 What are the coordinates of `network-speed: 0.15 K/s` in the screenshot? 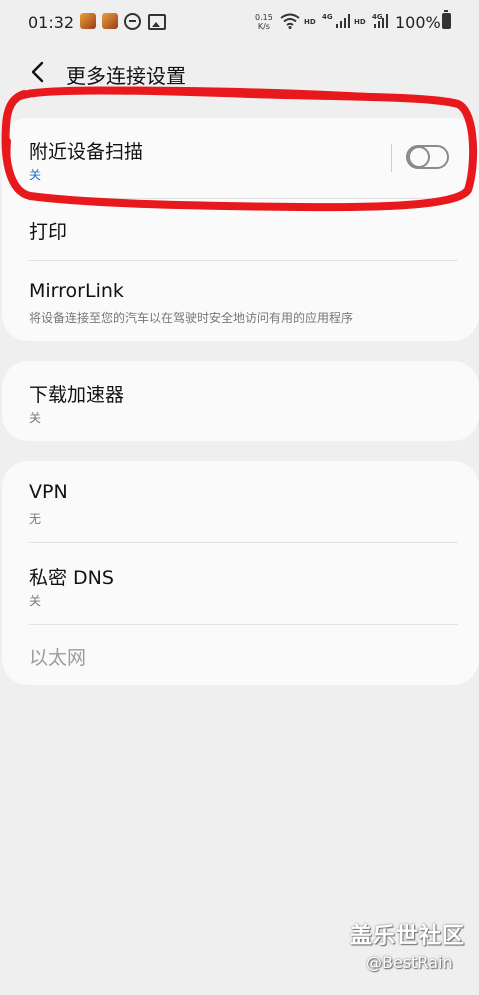 It's located at (264, 22).